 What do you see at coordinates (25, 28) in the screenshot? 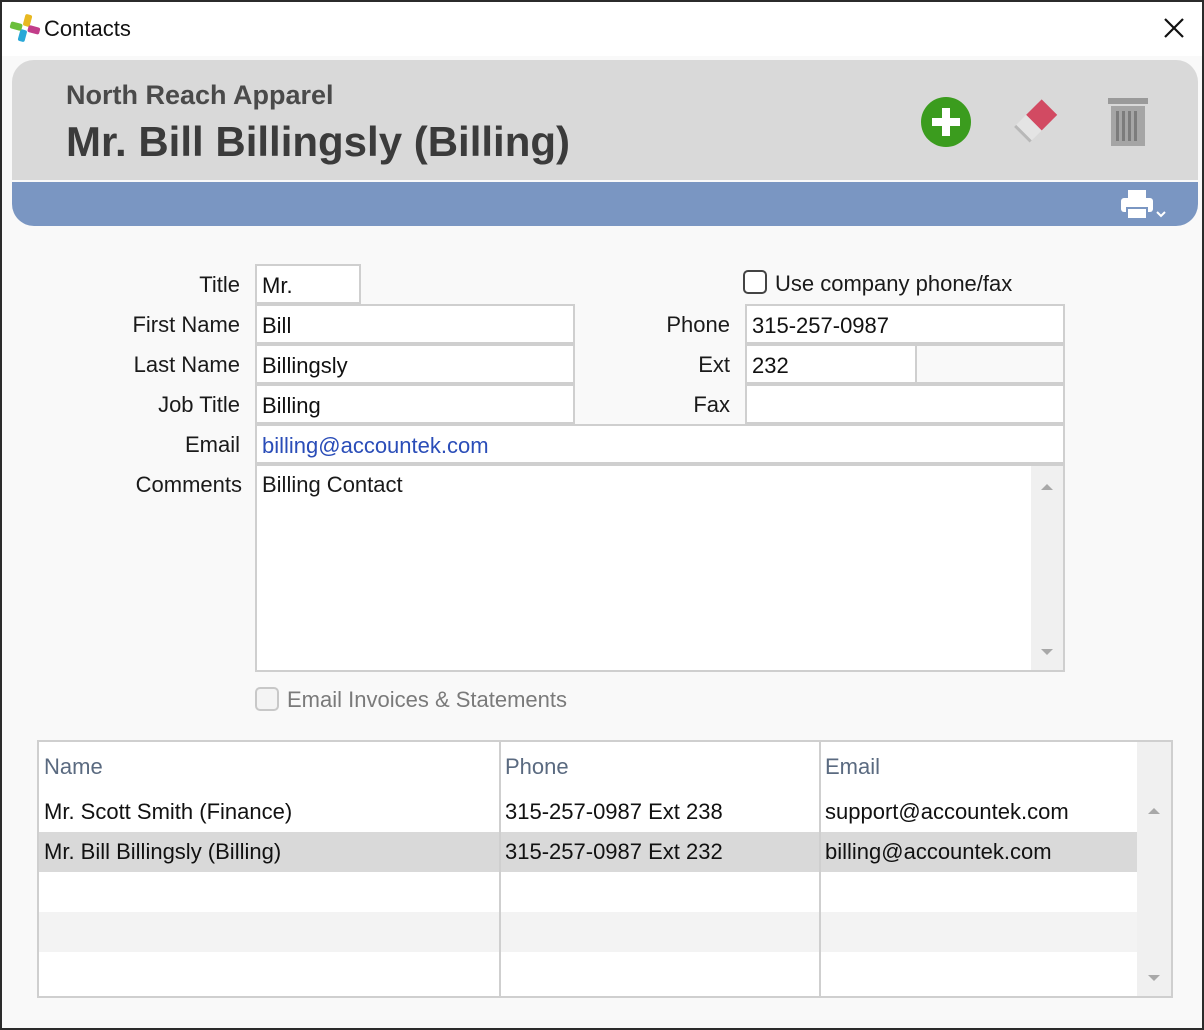
I see `app-logo-icon` at bounding box center [25, 28].